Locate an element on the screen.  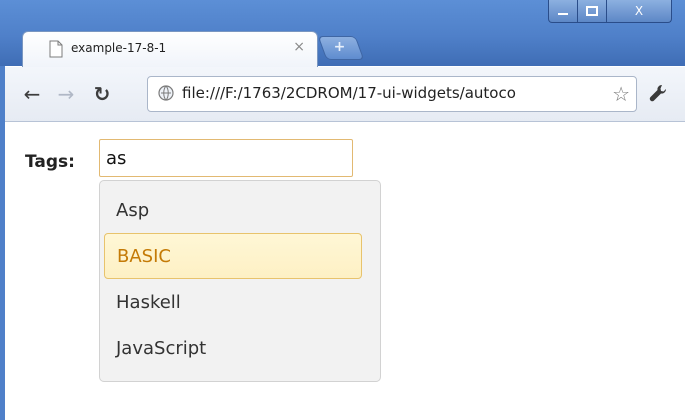
wrench-icon is located at coordinates (657, 93).